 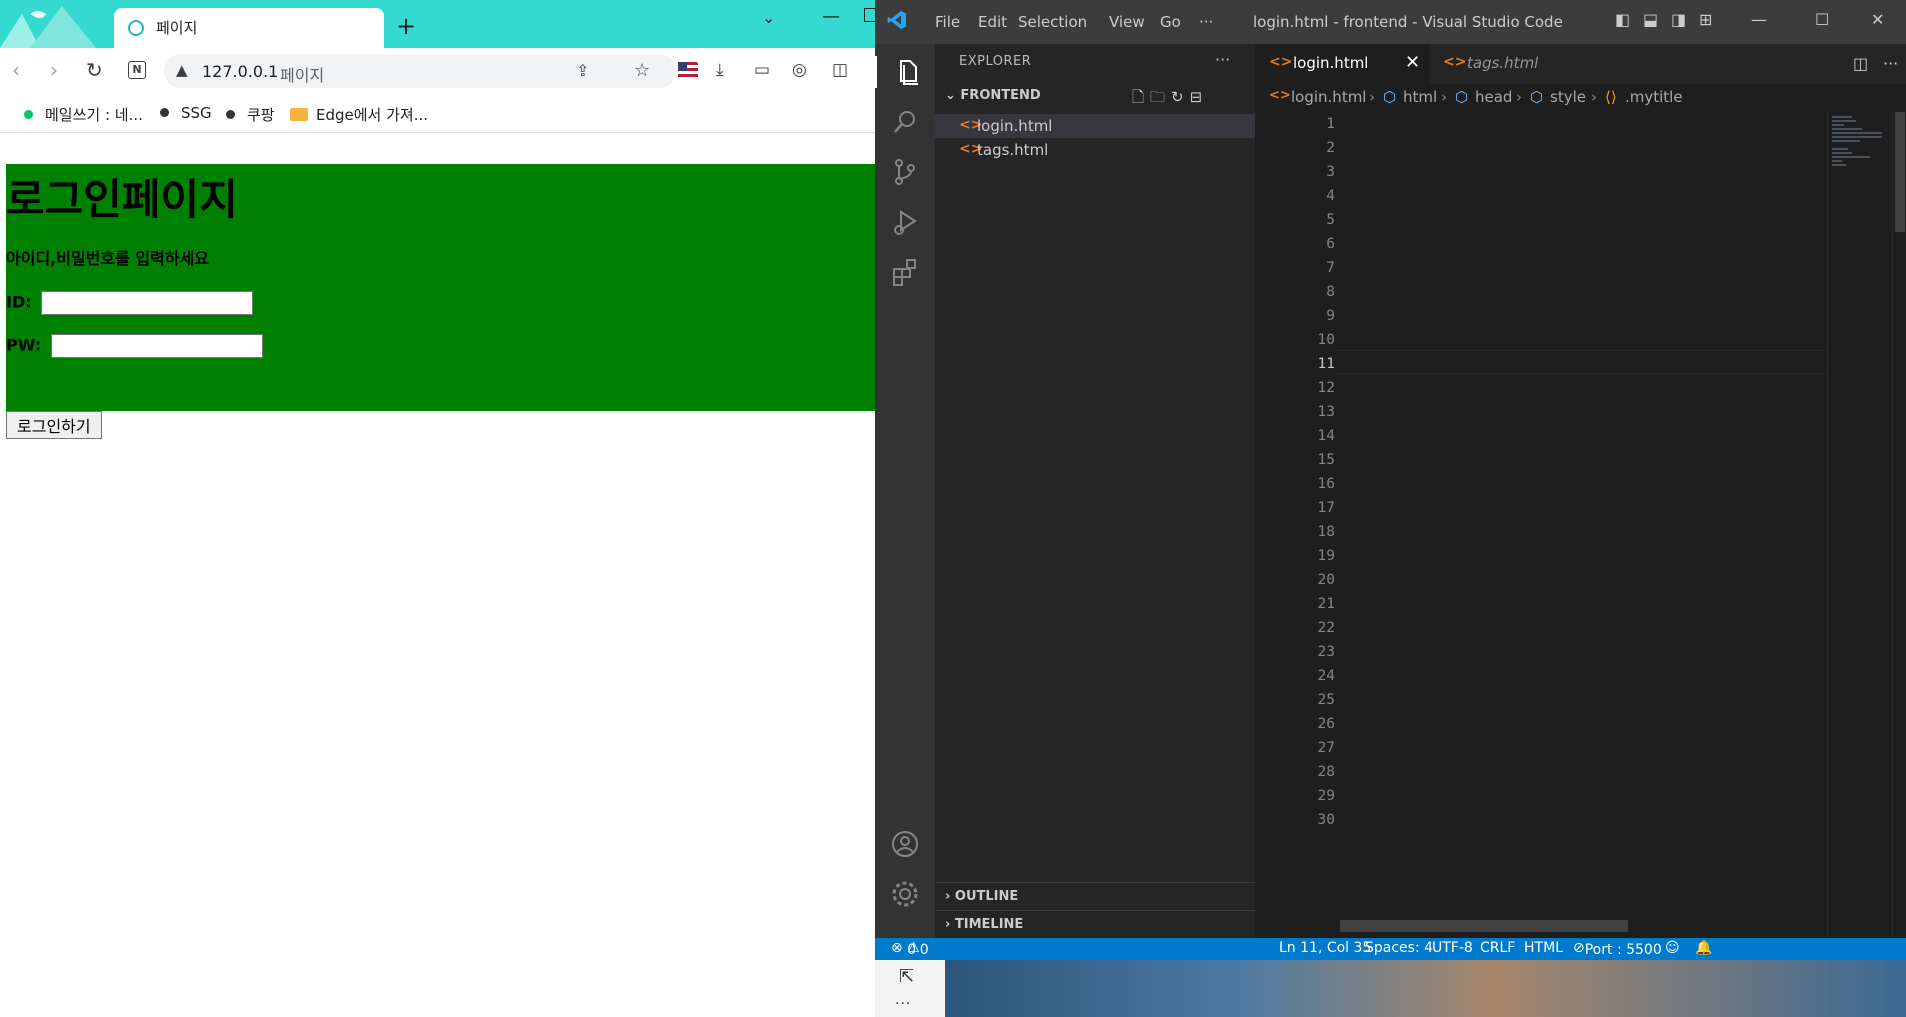 What do you see at coordinates (1678, 19) in the screenshot?
I see `toggle-secondary-sidebar-icon: ◨` at bounding box center [1678, 19].